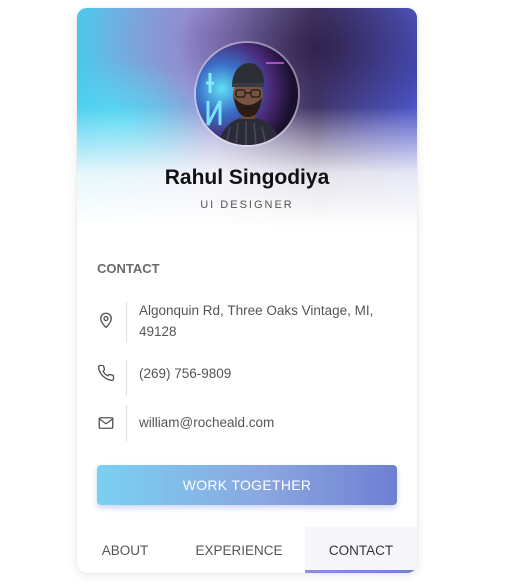 This screenshot has height=587, width=515. What do you see at coordinates (247, 177) in the screenshot?
I see `profile-name: Rahul Singodiya` at bounding box center [247, 177].